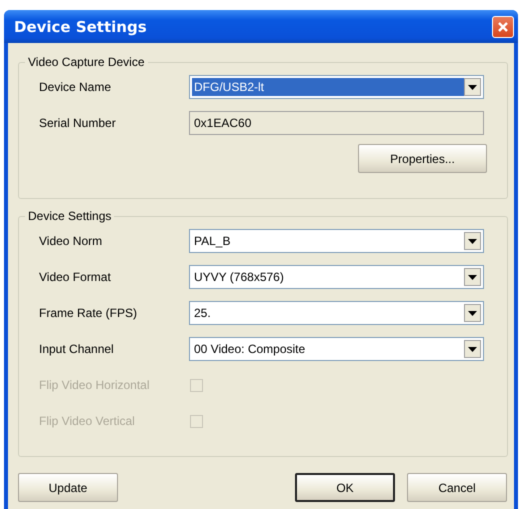 Image resolution: width=520 pixels, height=509 pixels. Describe the element at coordinates (336, 241) in the screenshot. I see `dropdown: PAL_B` at that location.